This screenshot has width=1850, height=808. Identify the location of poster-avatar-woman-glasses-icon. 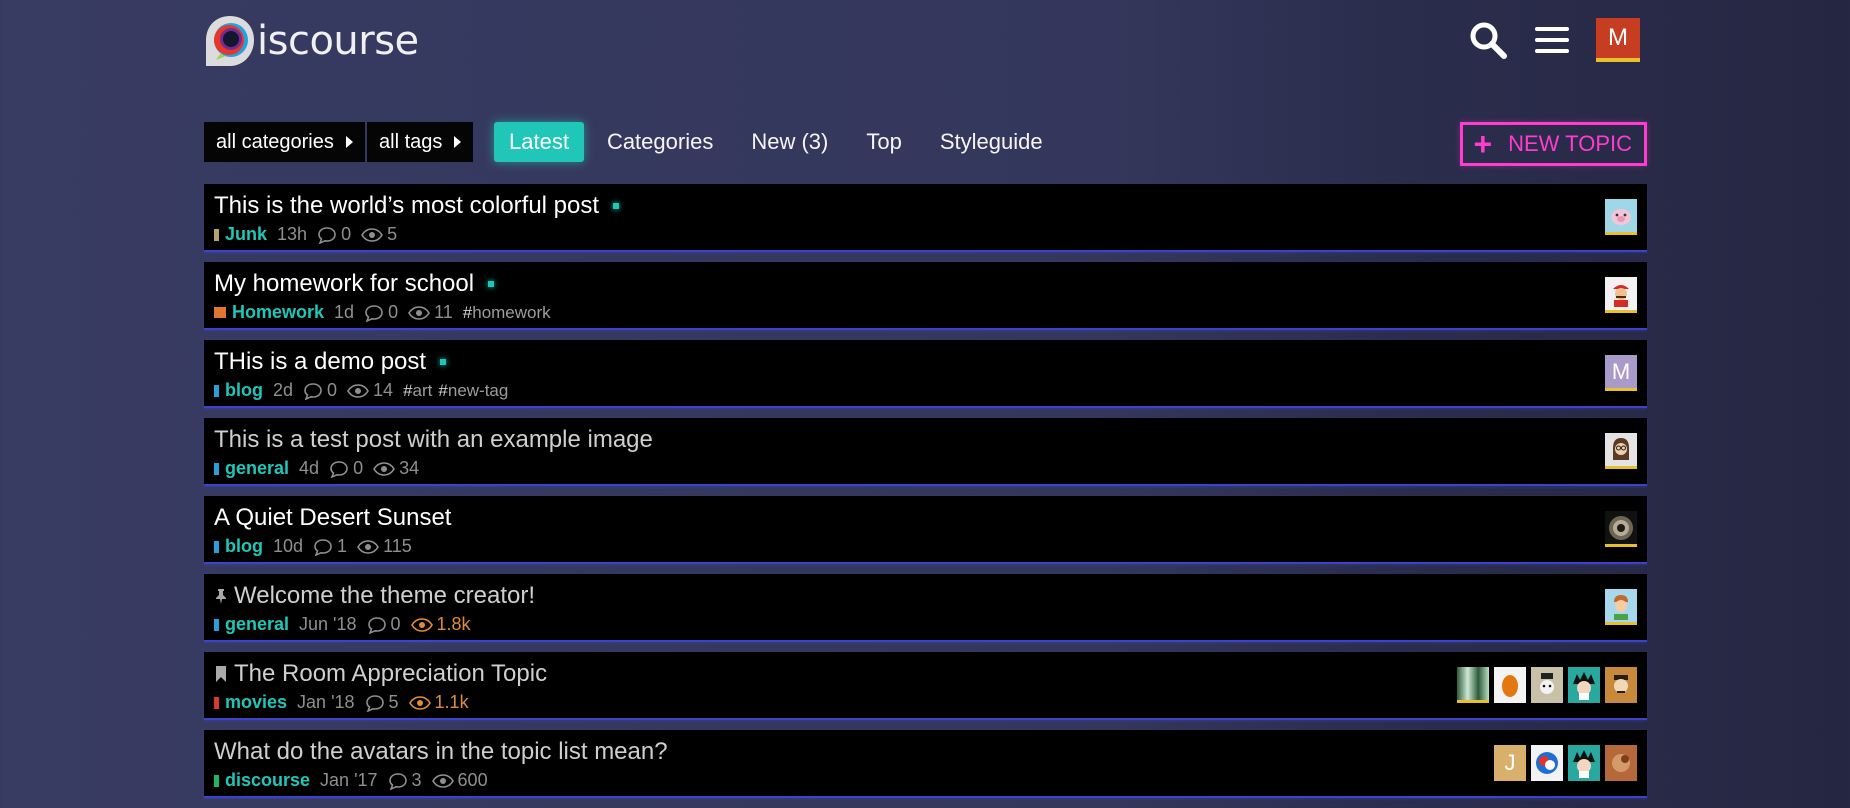
(1621, 451).